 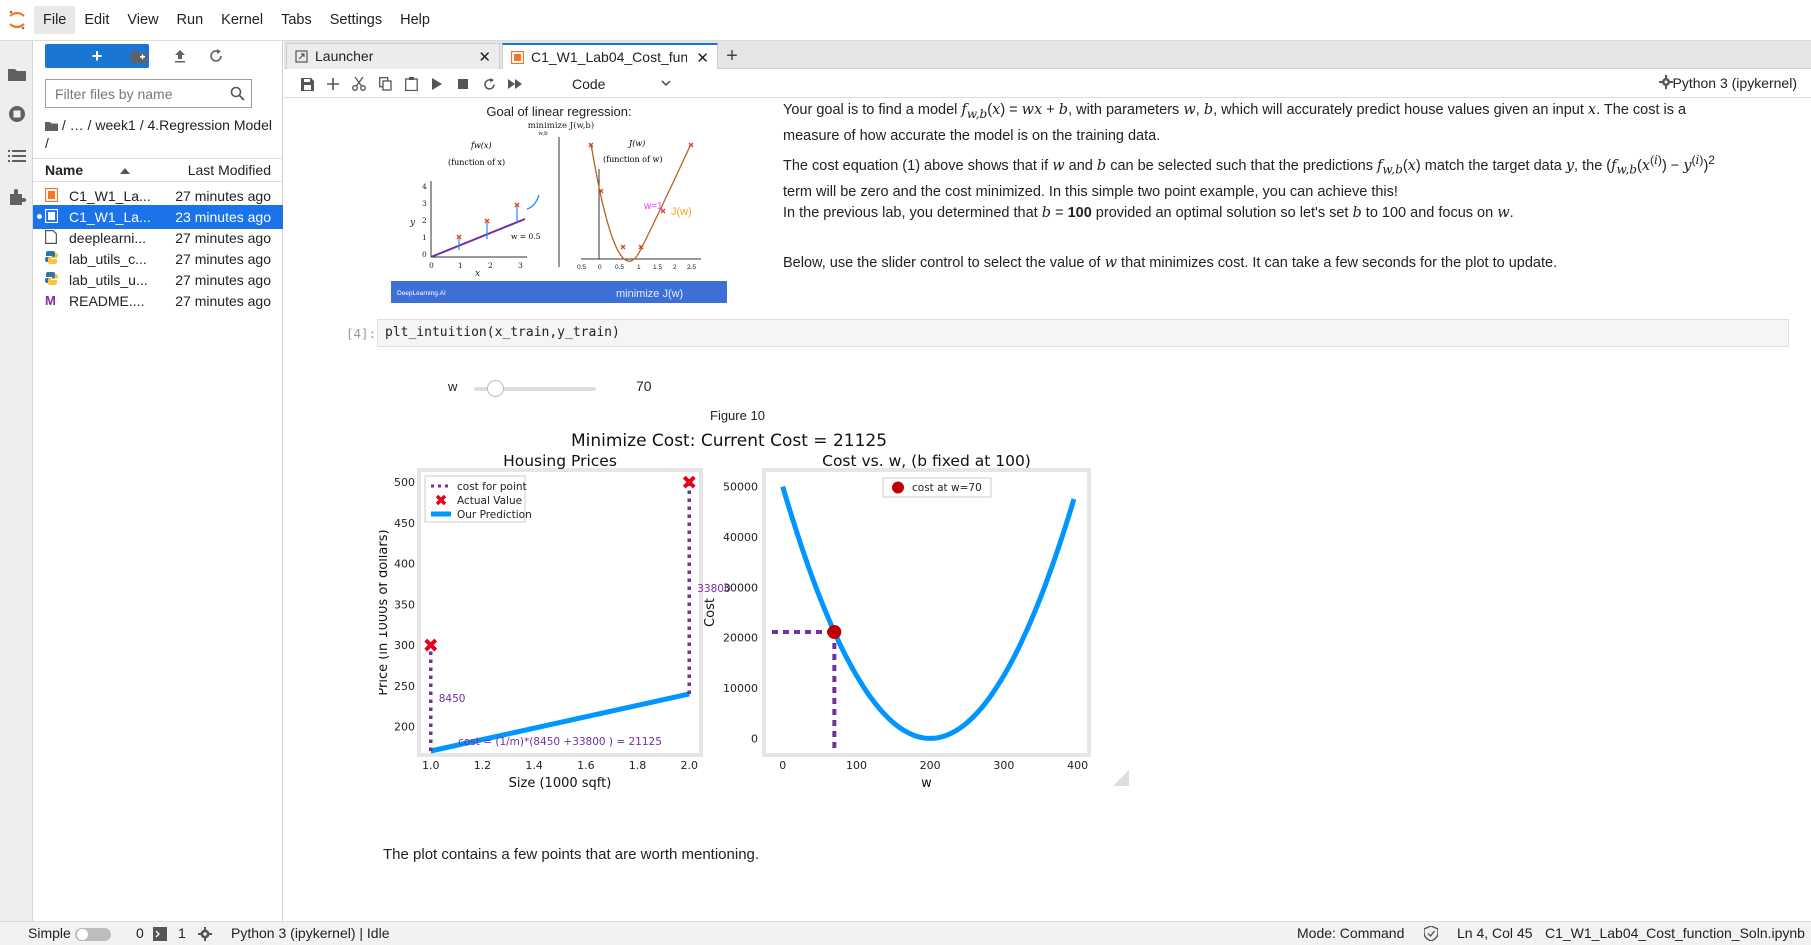 What do you see at coordinates (140, 933) in the screenshot?
I see `terminal-count: 0` at bounding box center [140, 933].